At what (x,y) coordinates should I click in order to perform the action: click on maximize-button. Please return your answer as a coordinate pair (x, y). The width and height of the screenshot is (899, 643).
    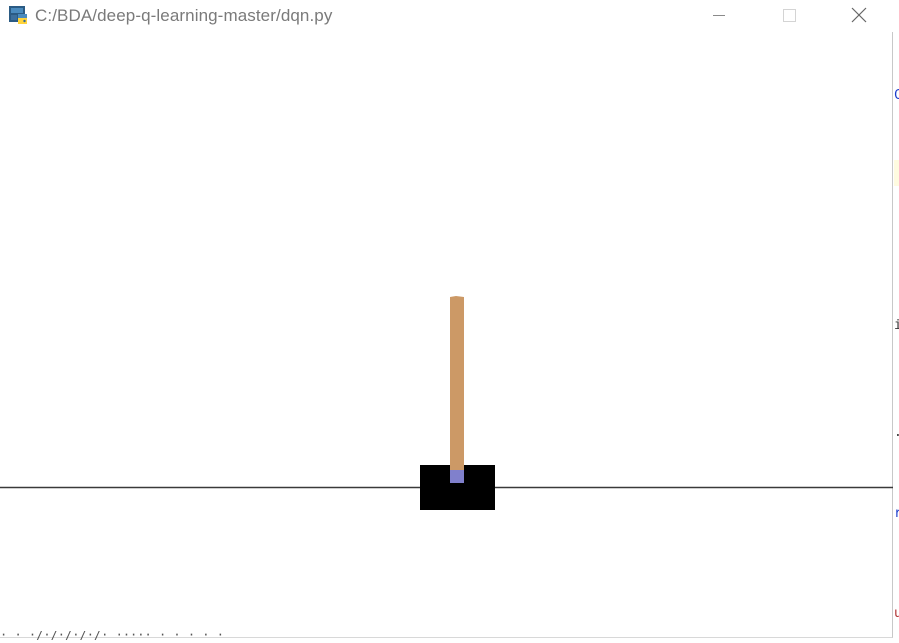
    Looking at the image, I should click on (789, 15).